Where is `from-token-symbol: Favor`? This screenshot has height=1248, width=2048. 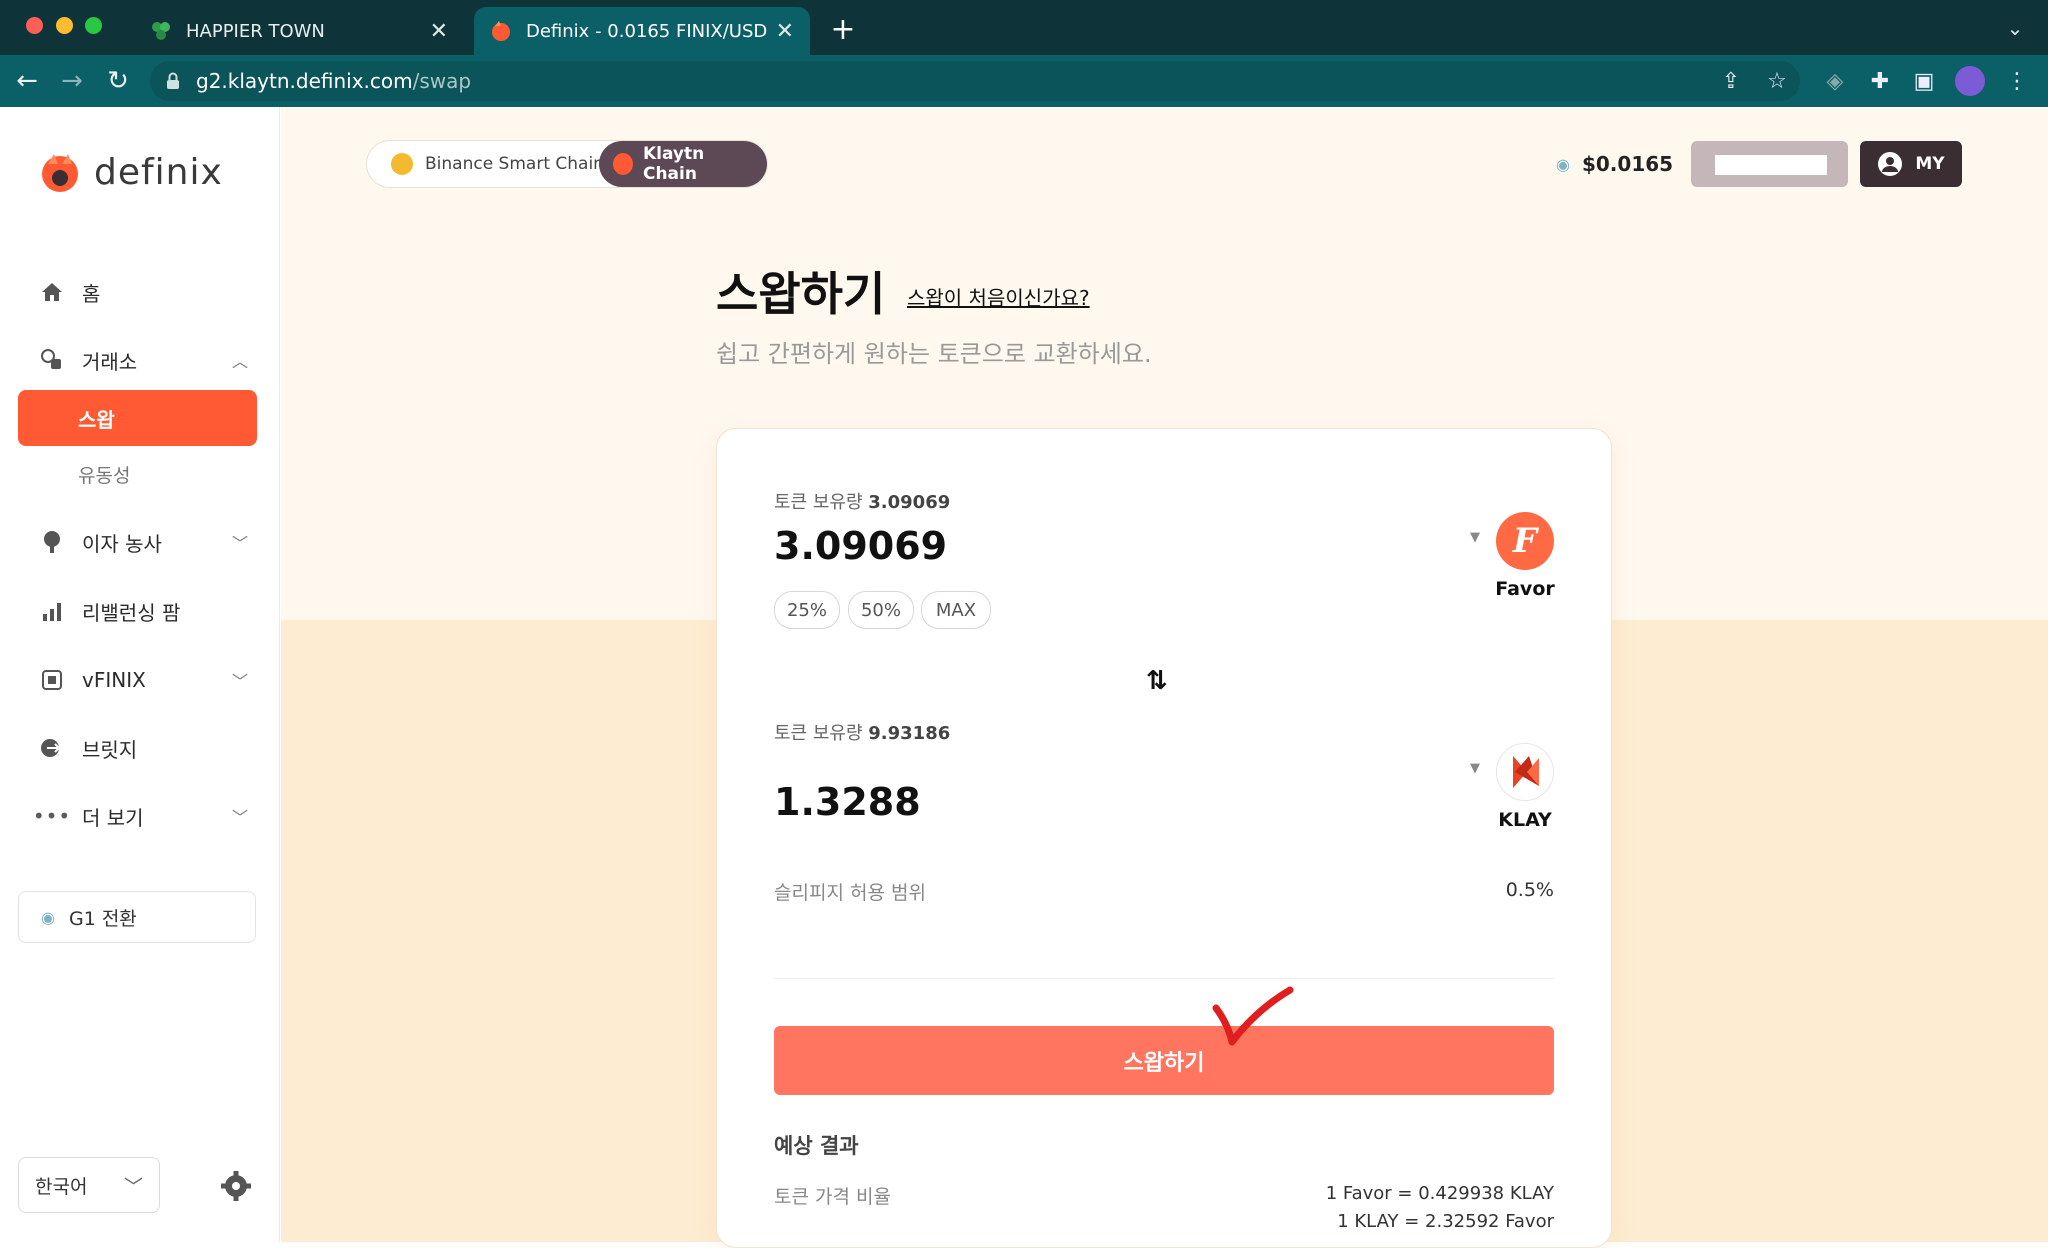
from-token-symbol: Favor is located at coordinates (1525, 589).